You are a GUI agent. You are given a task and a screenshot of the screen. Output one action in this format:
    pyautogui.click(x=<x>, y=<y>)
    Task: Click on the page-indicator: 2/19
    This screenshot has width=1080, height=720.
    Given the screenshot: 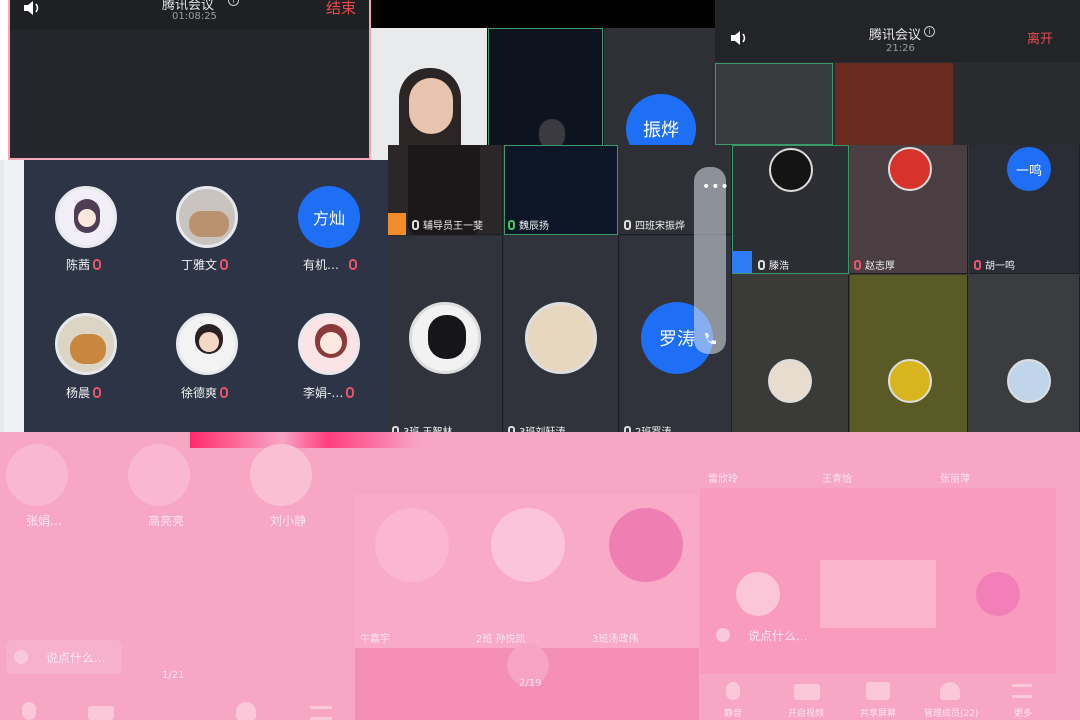 What is the action you would take?
    pyautogui.click(x=530, y=683)
    